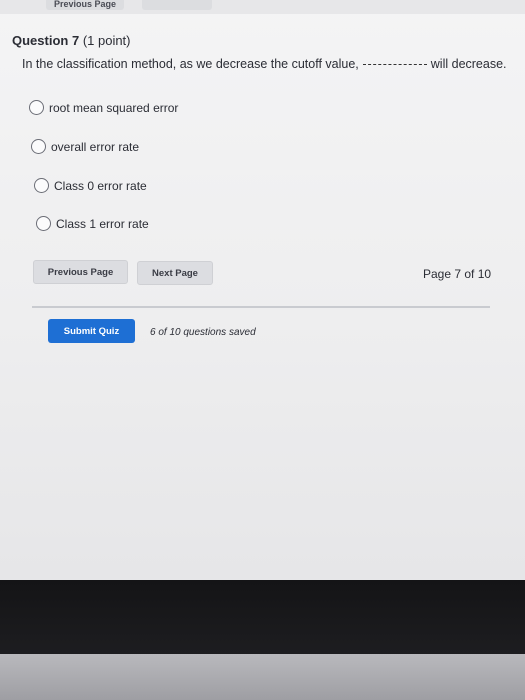 The height and width of the screenshot is (700, 525). Describe the element at coordinates (95, 146) in the screenshot. I see `option-label: overall error rate` at that location.